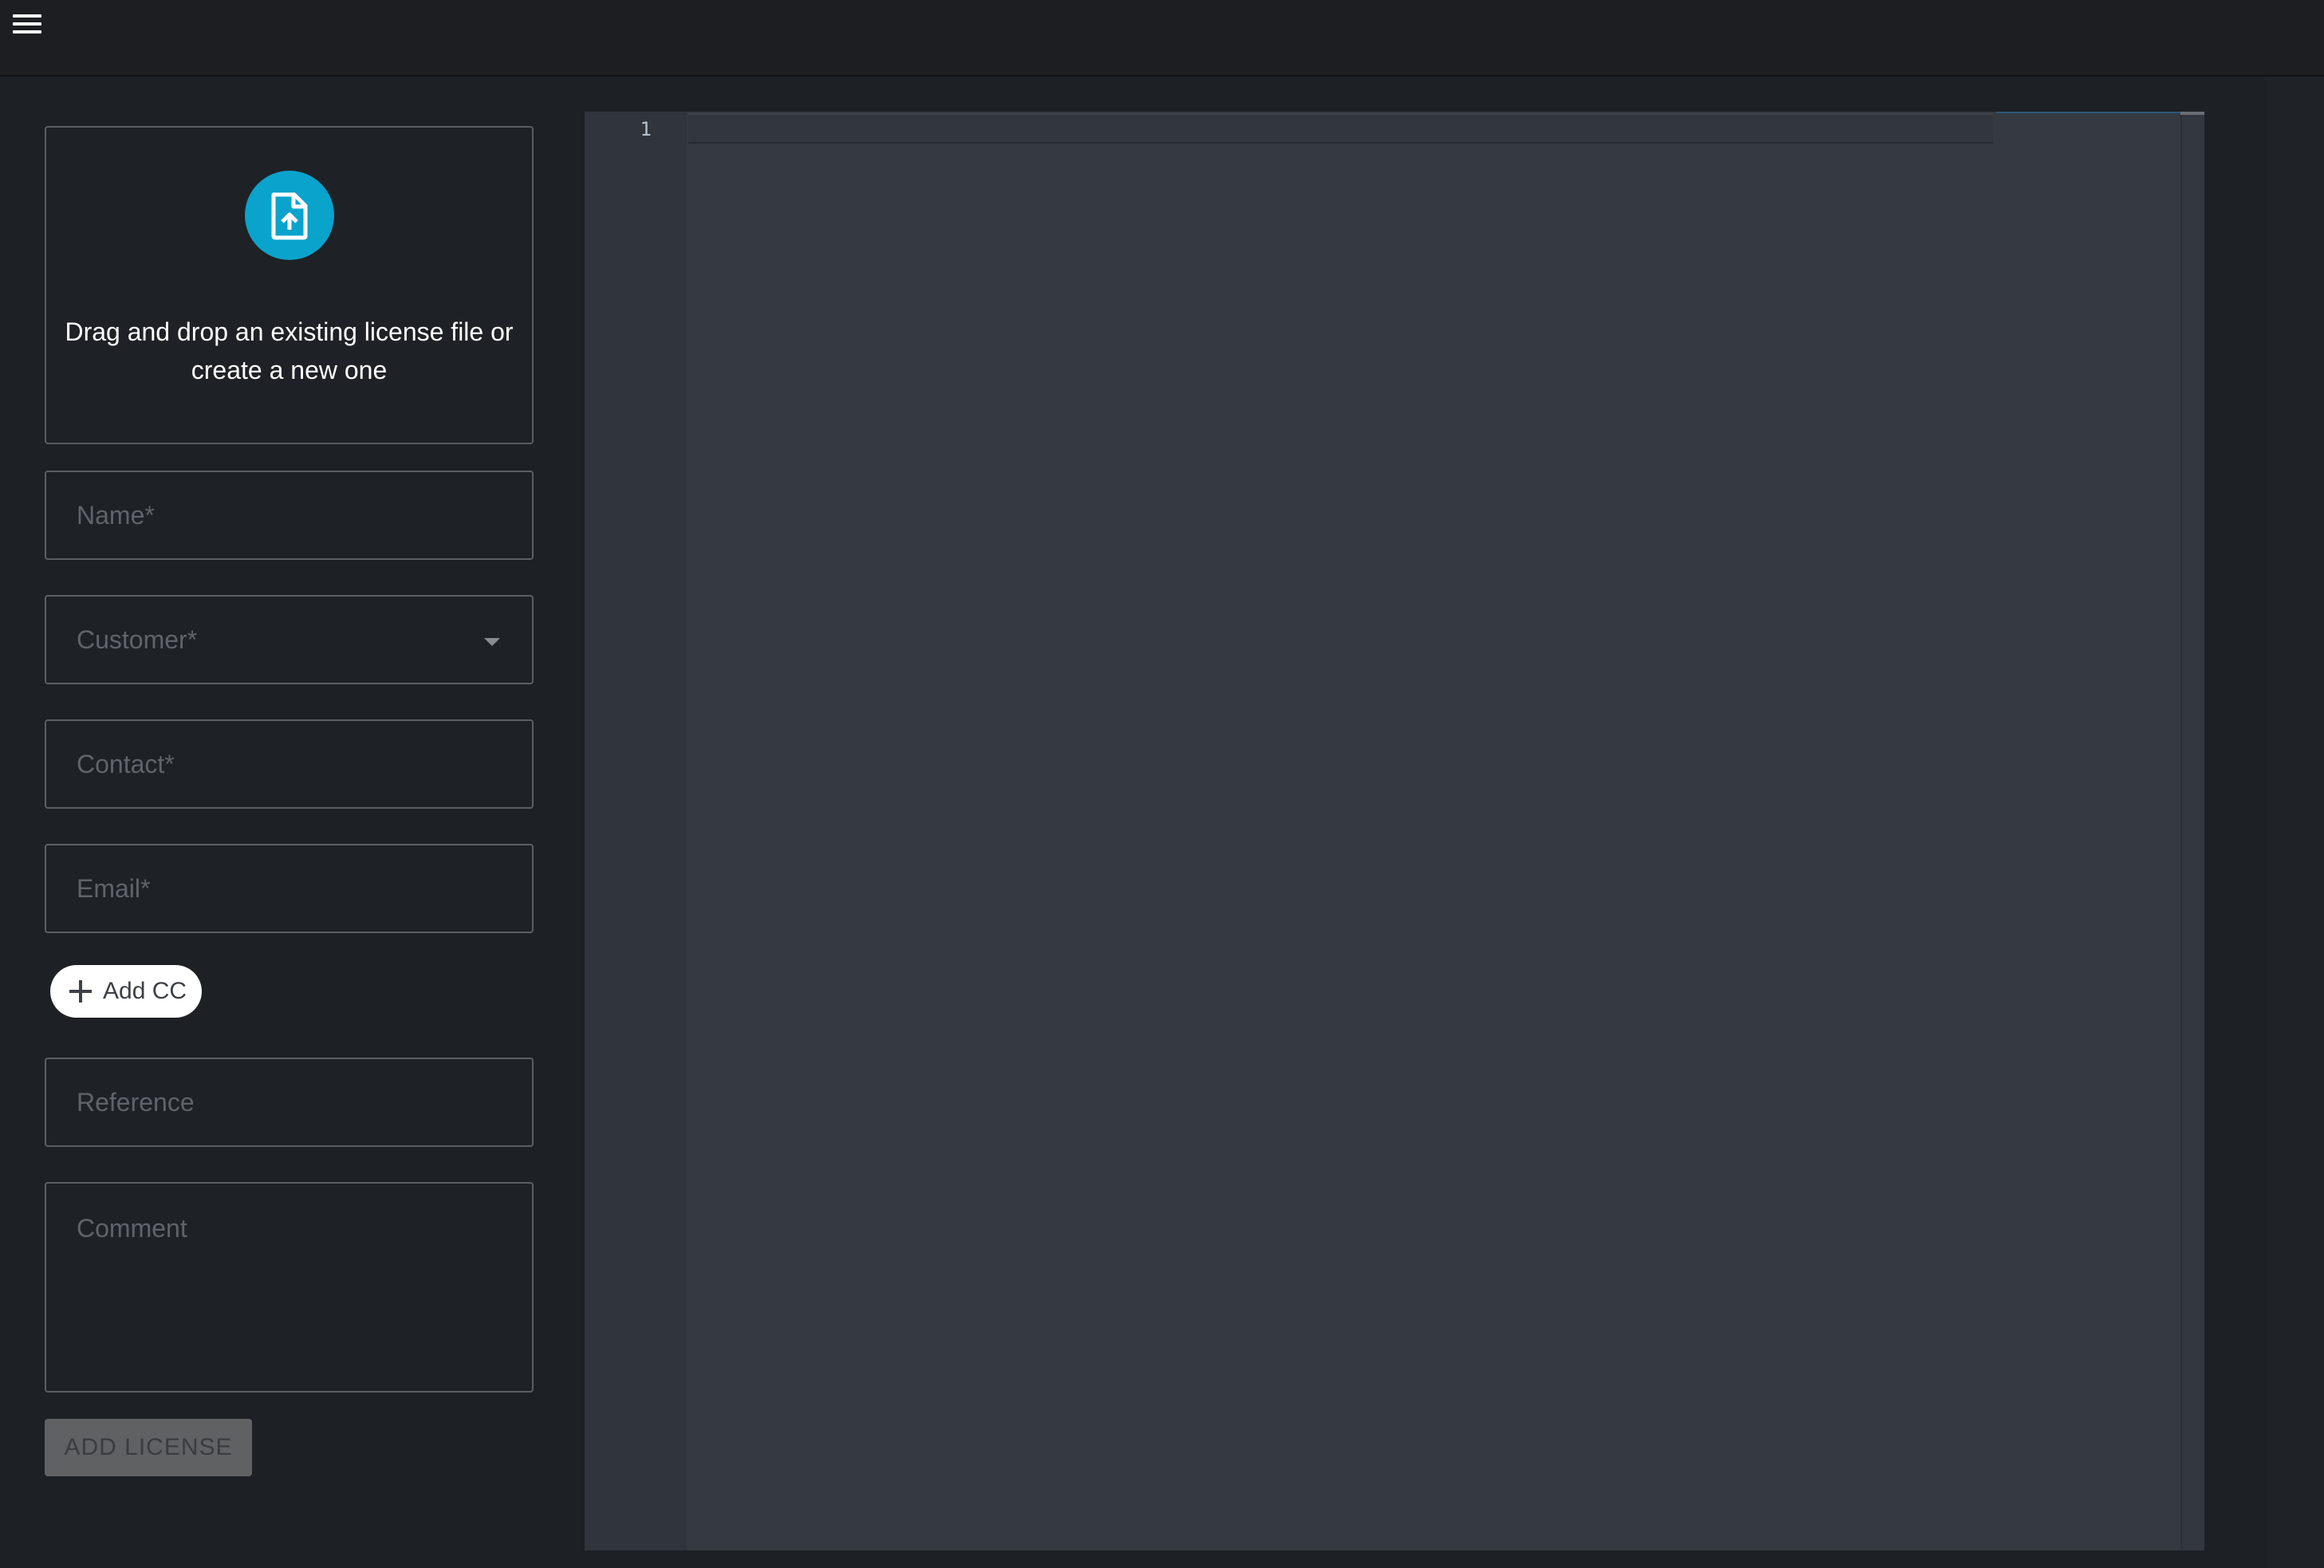 Image resolution: width=2324 pixels, height=1568 pixels. What do you see at coordinates (2100, 113) in the screenshot?
I see `editor-overview-ruler` at bounding box center [2100, 113].